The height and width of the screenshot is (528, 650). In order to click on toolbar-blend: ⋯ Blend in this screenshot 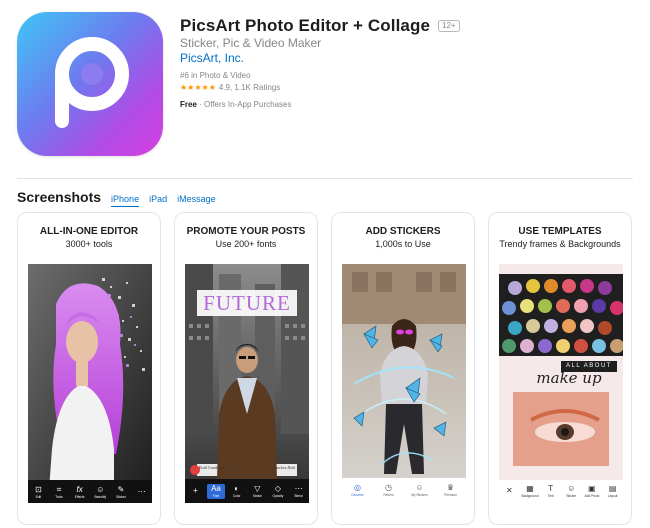, I will do `click(299, 490)`.